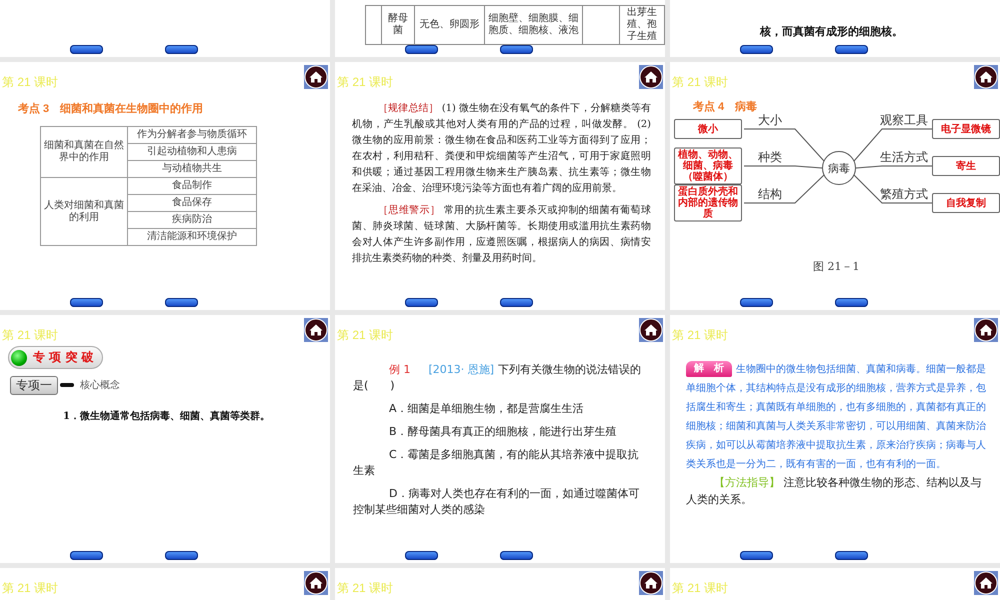 The height and width of the screenshot is (600, 1000). Describe the element at coordinates (84, 212) in the screenshot. I see `table-cell: 人类对细菌和真菌的利用` at that location.